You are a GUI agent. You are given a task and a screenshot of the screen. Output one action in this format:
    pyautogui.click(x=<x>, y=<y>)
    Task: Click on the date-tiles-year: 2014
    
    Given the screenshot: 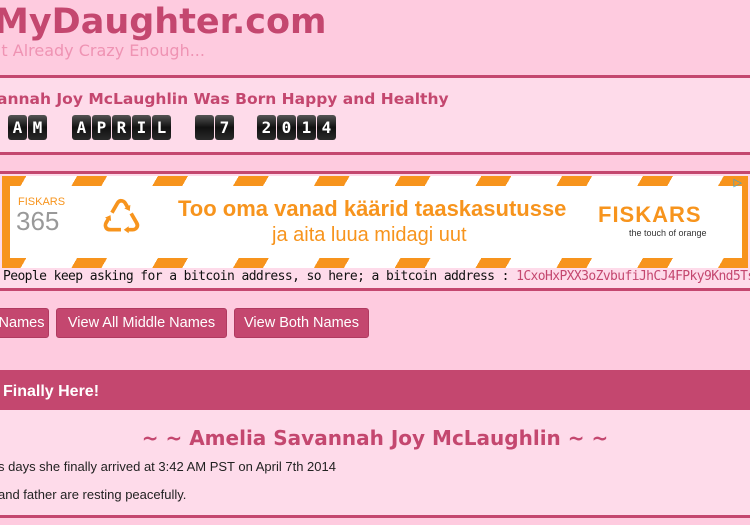 What is the action you would take?
    pyautogui.click(x=296, y=127)
    